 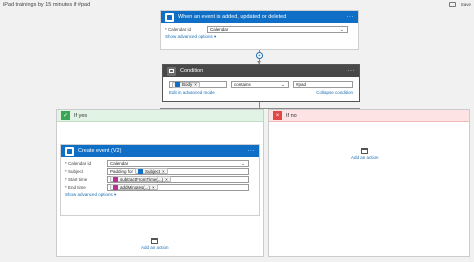 I want to click on start-time-row: * Start time subtractFromTime(...) ×, so click(x=162, y=179).